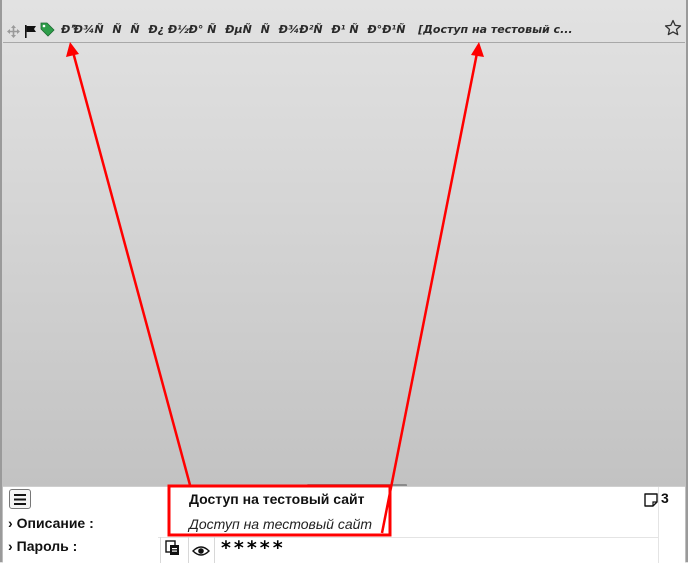 The image size is (688, 563). What do you see at coordinates (173, 548) in the screenshot?
I see `copy-icon` at bounding box center [173, 548].